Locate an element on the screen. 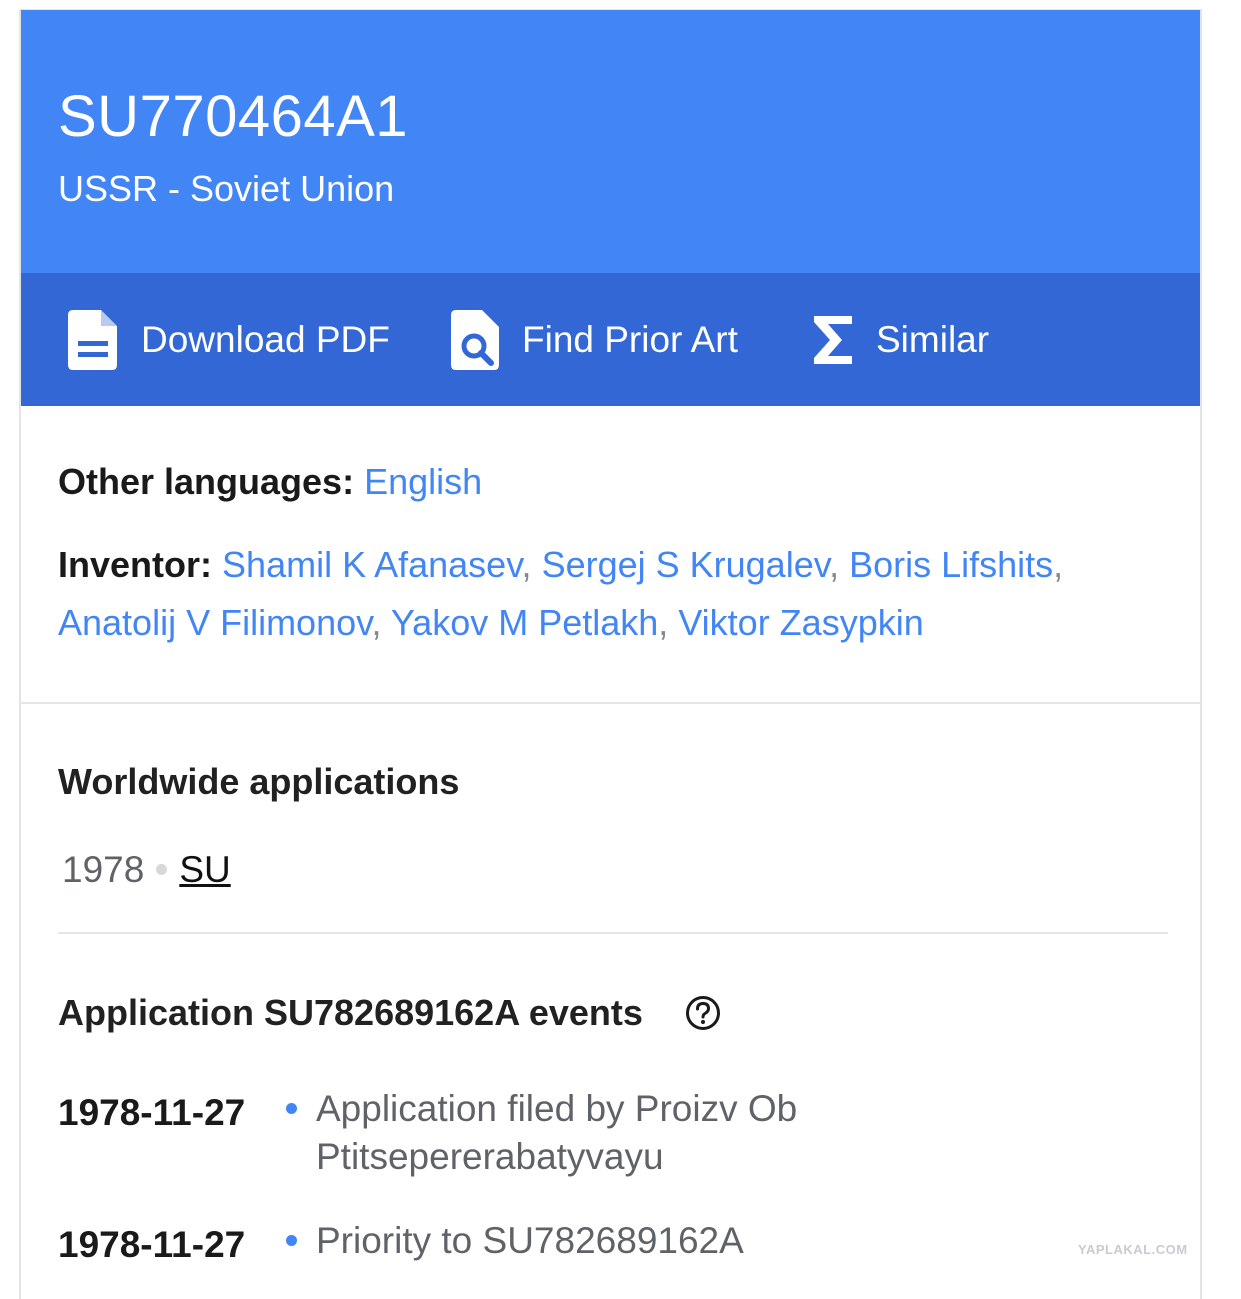 The height and width of the screenshot is (1299, 1241). inventor-link: Boris Lifshits is located at coordinates (951, 564).